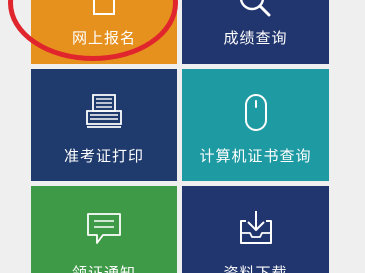 This screenshot has width=365, height=273. I want to click on download-tray-icon, so click(255, 227).